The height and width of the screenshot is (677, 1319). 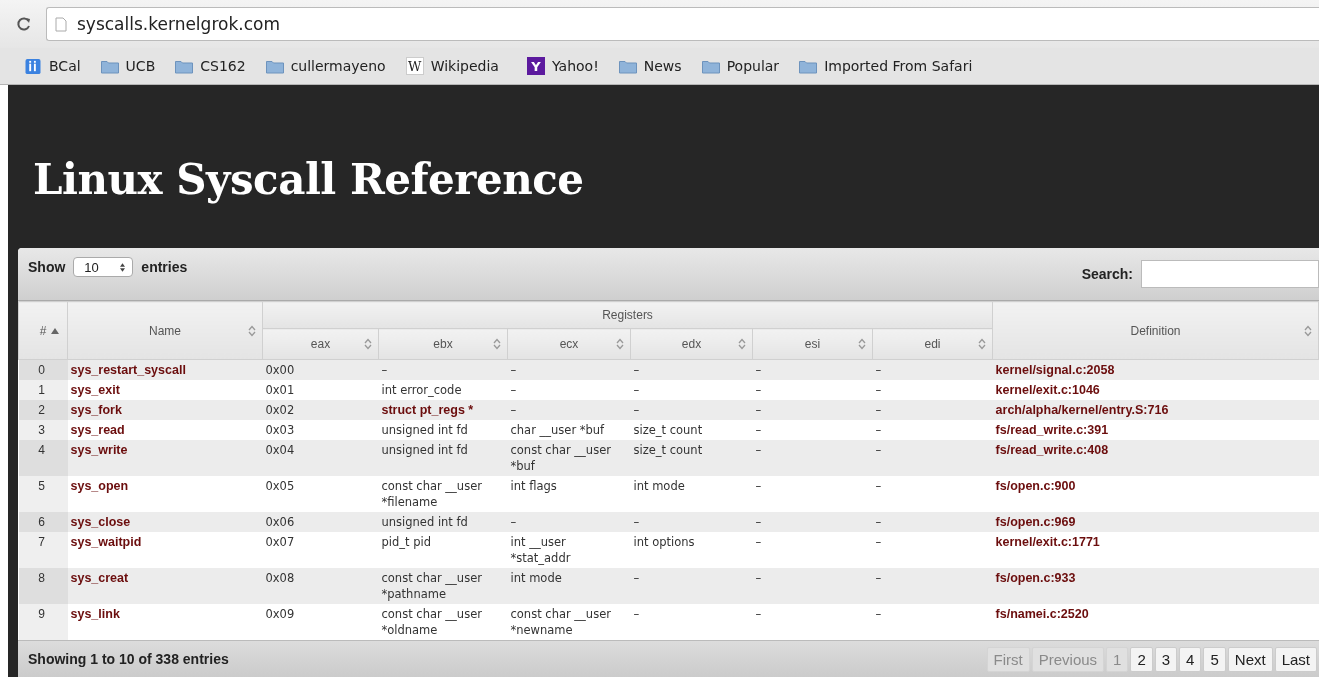 What do you see at coordinates (280, 486) in the screenshot?
I see `table-cell: 0x05` at bounding box center [280, 486].